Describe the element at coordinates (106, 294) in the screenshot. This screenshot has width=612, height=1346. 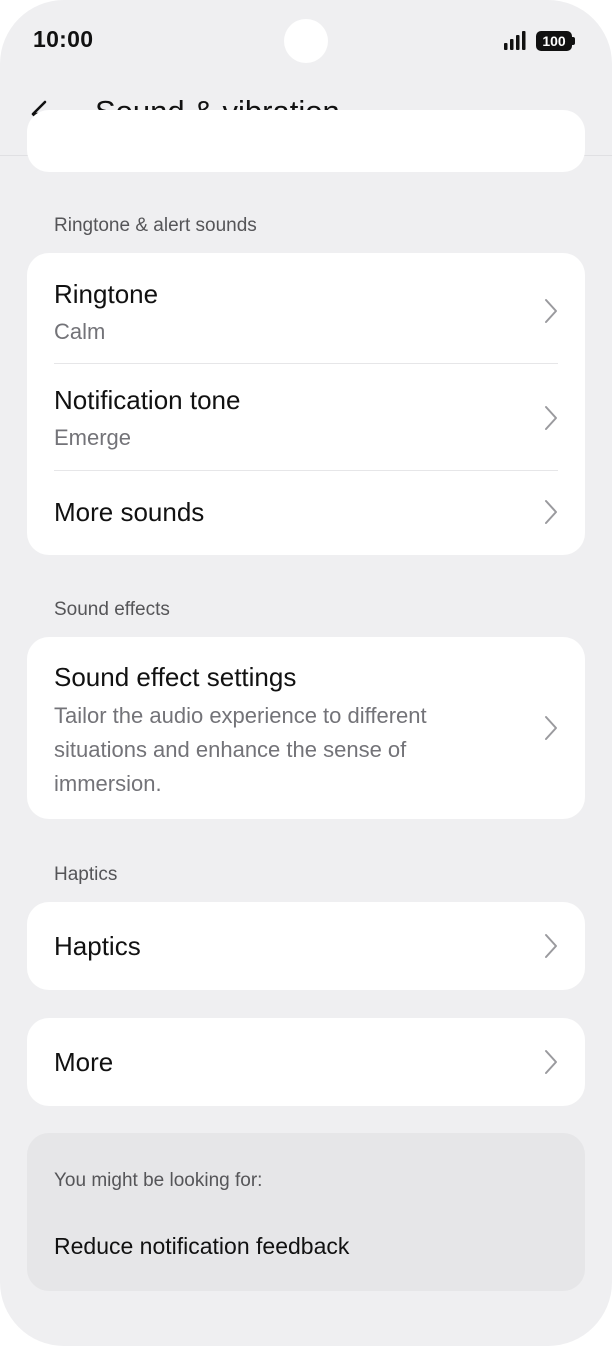
I see `ringtone-title: Ringtone` at that location.